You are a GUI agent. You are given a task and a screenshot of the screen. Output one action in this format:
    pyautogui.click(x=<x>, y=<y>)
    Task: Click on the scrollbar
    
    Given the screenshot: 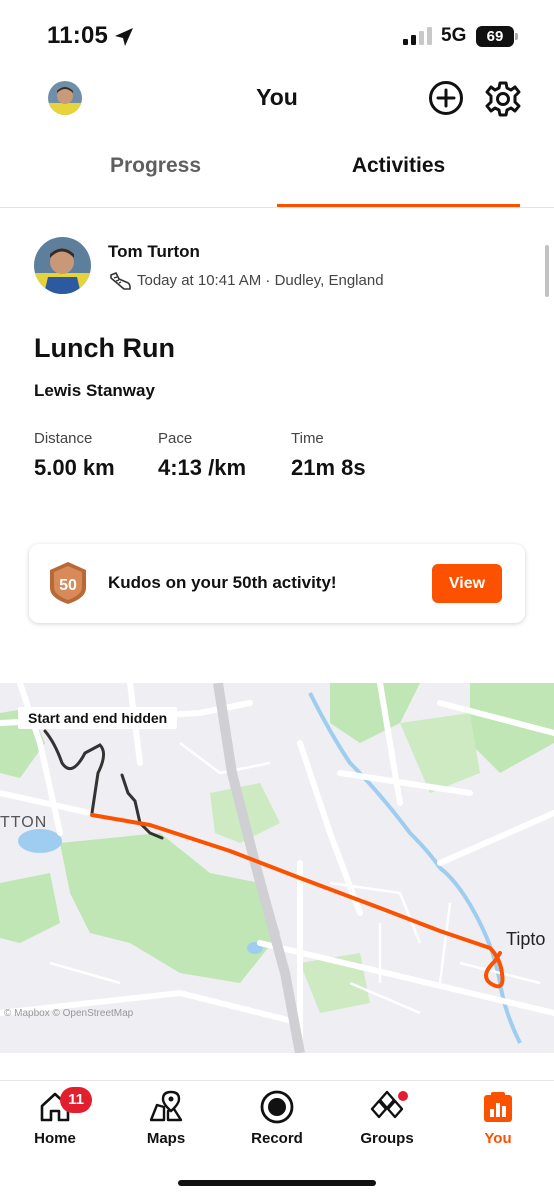 What is the action you would take?
    pyautogui.click(x=547, y=271)
    